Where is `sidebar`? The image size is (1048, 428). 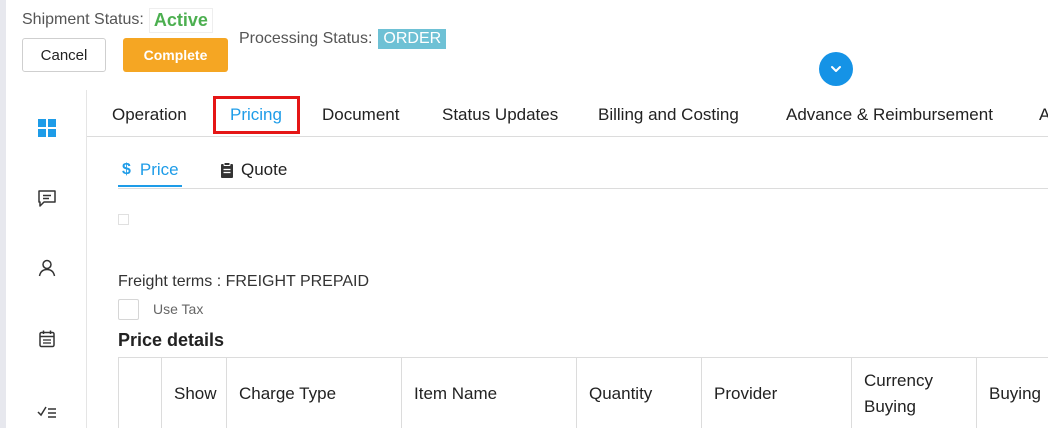 sidebar is located at coordinates (46, 259).